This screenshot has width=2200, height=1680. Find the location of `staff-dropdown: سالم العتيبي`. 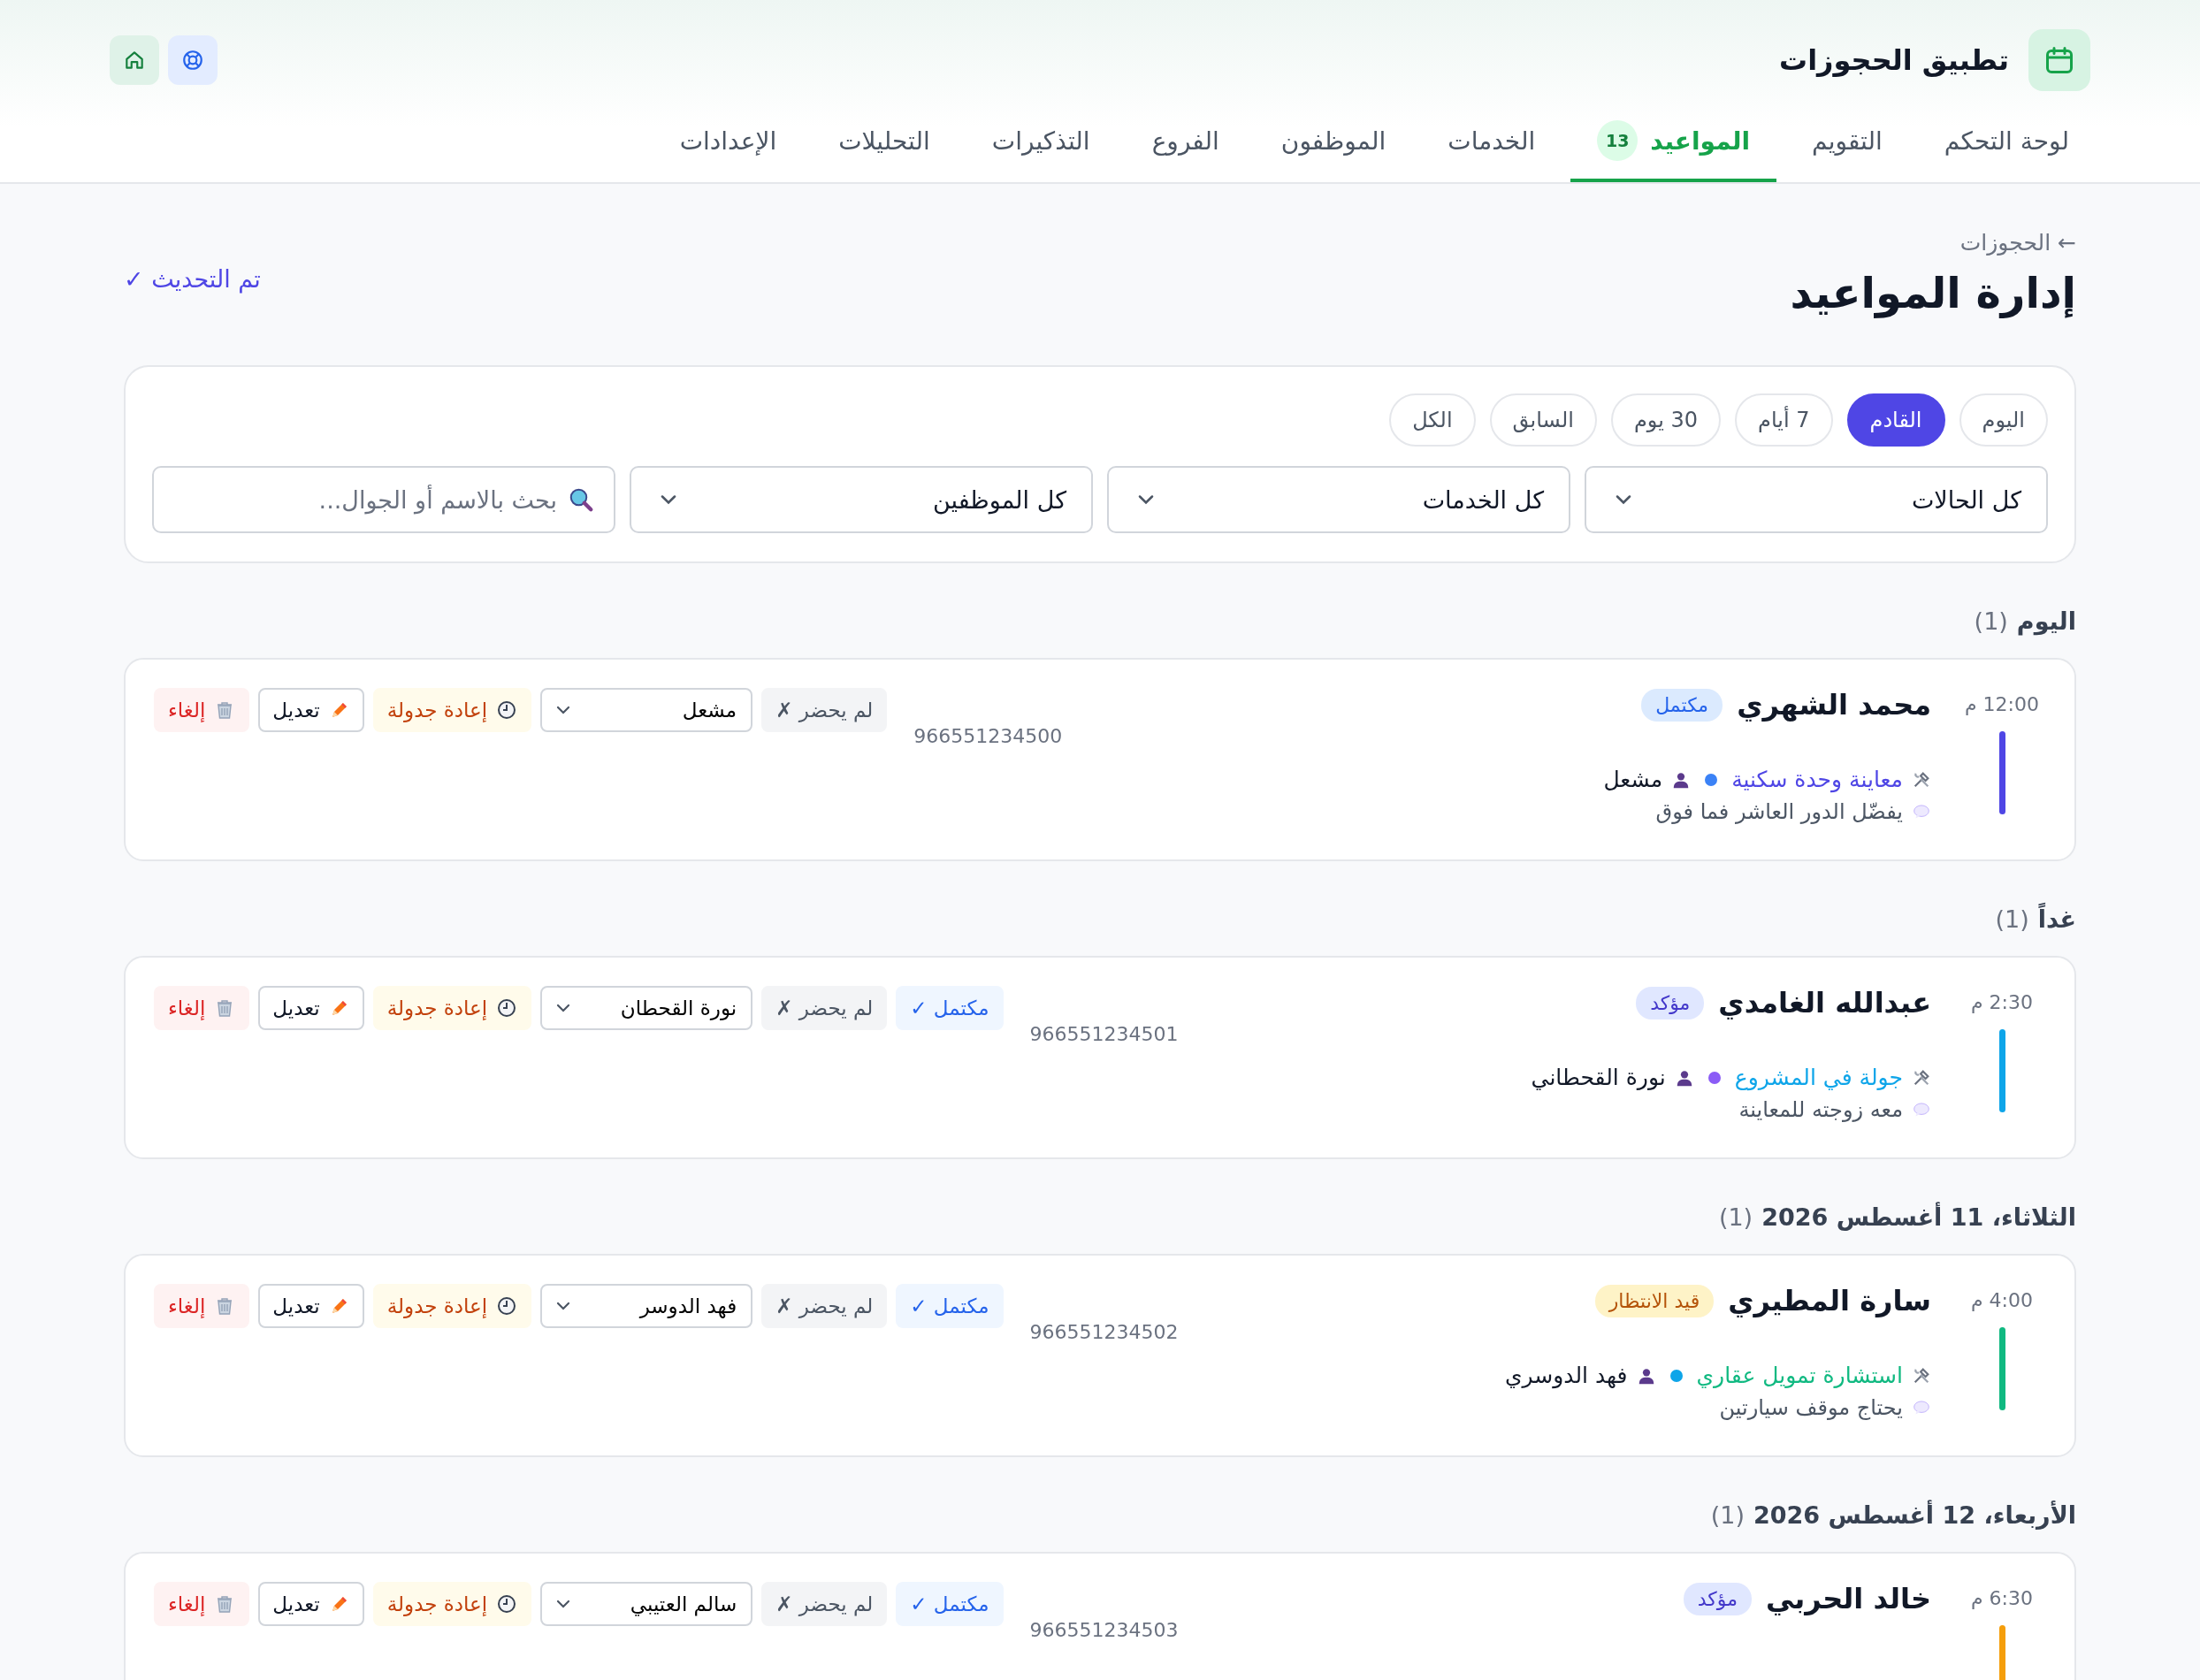

staff-dropdown: سالم العتيبي is located at coordinates (646, 1604).